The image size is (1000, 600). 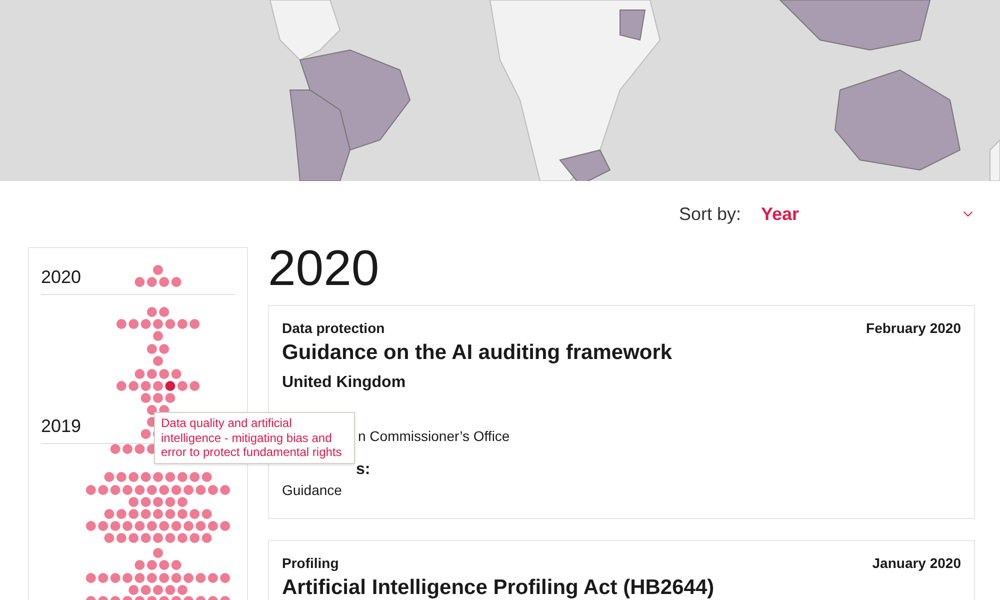 What do you see at coordinates (913, 328) in the screenshot?
I see `card-date: February 2020` at bounding box center [913, 328].